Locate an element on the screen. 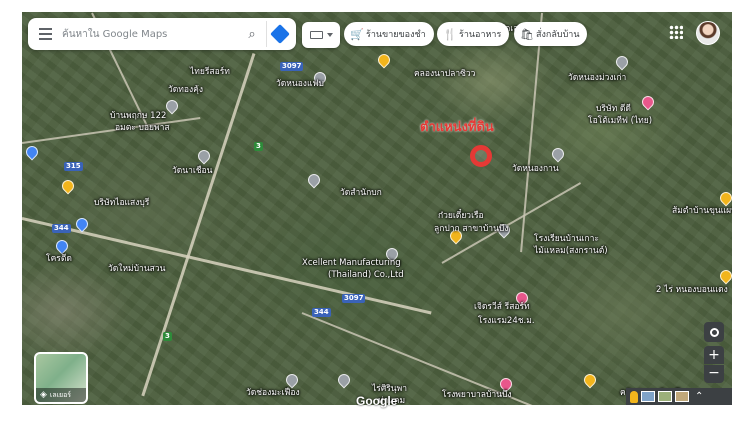 This screenshot has width=750, height=422. place-label: วัดหนองแฟบ is located at coordinates (300, 84).